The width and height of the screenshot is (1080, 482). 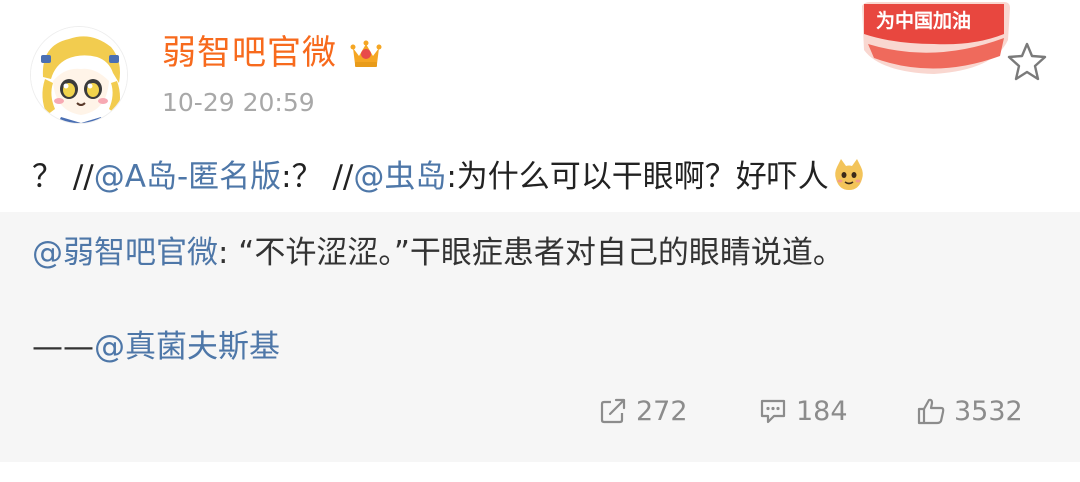 What do you see at coordinates (63, 177) in the screenshot?
I see `post-text-part: ？ //` at bounding box center [63, 177].